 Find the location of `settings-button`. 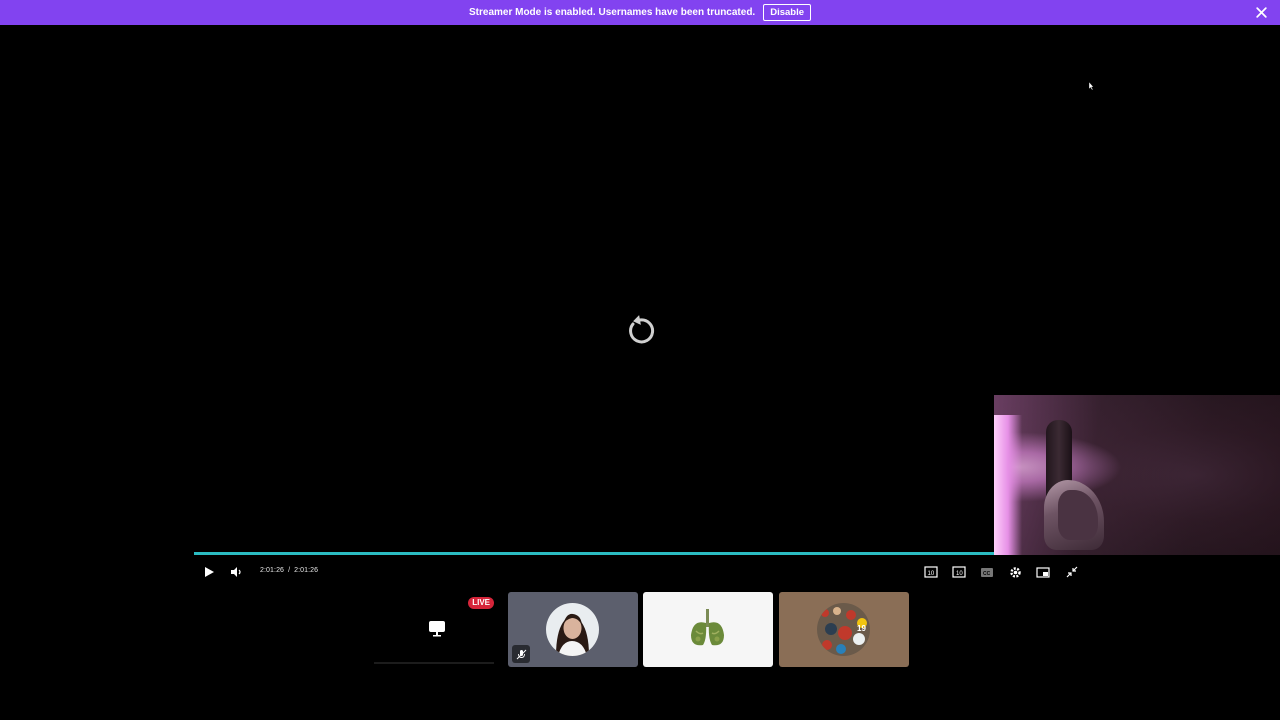

settings-button is located at coordinates (1015, 572).